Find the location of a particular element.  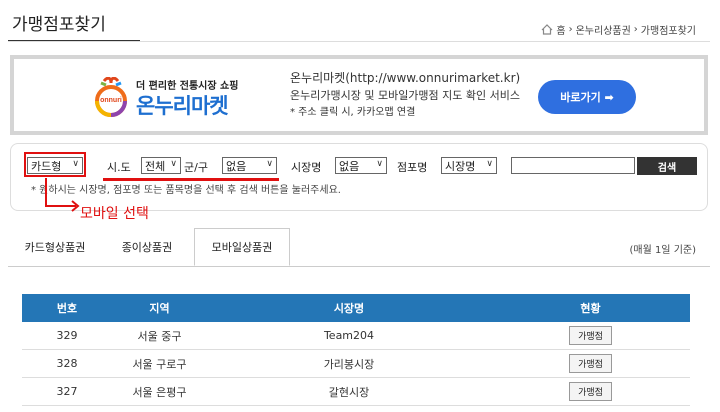

search-button: 검색 is located at coordinates (667, 166).